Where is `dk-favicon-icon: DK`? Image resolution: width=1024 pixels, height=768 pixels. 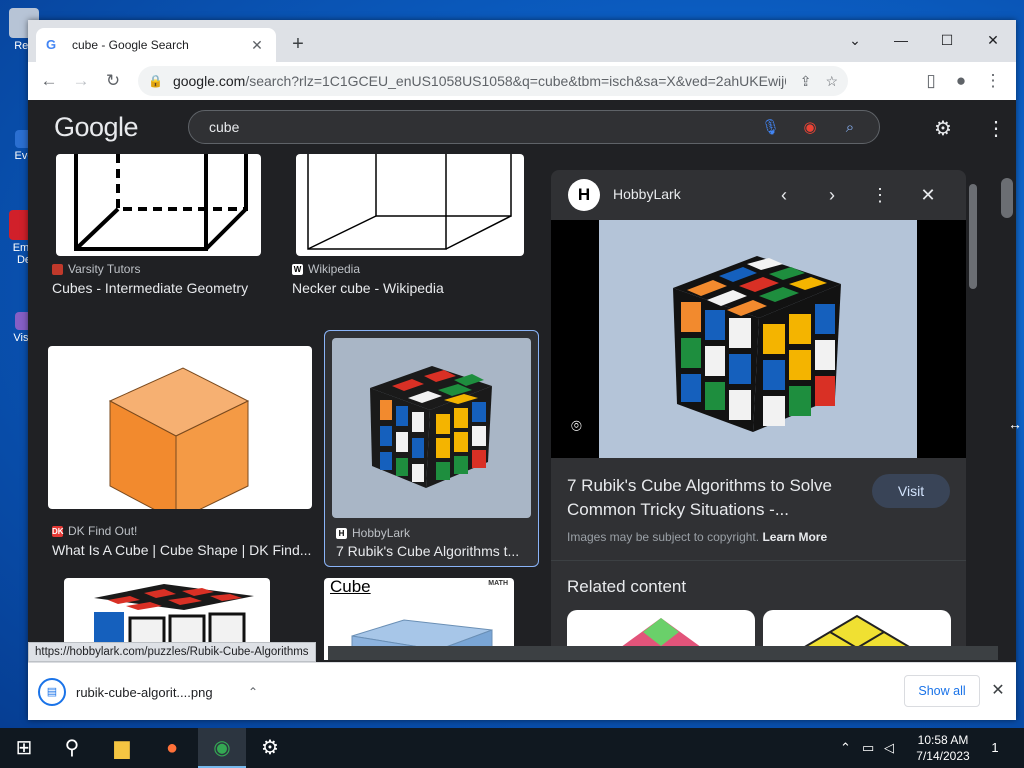 dk-favicon-icon: DK is located at coordinates (58, 531).